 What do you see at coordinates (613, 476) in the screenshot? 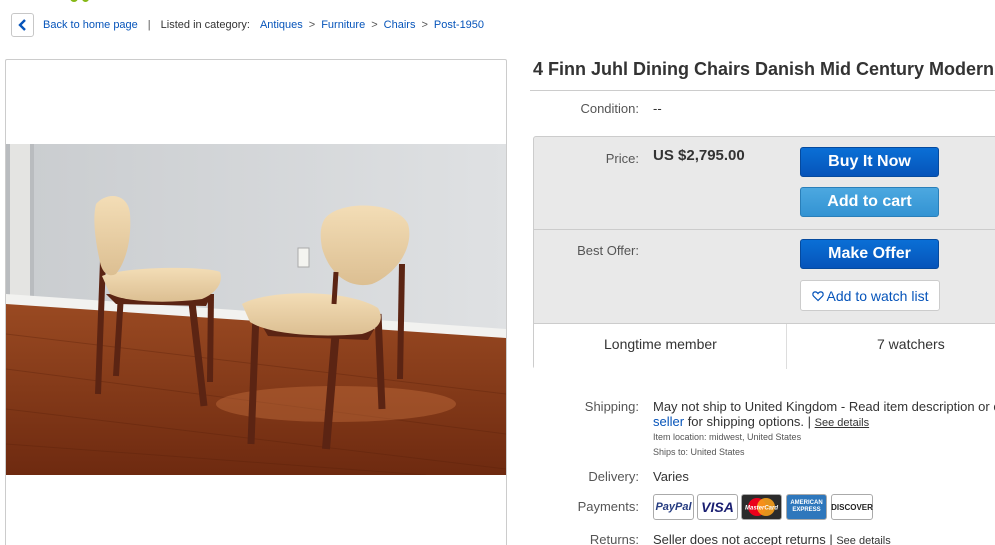
I see `delivery-label: Delivery:` at bounding box center [613, 476].